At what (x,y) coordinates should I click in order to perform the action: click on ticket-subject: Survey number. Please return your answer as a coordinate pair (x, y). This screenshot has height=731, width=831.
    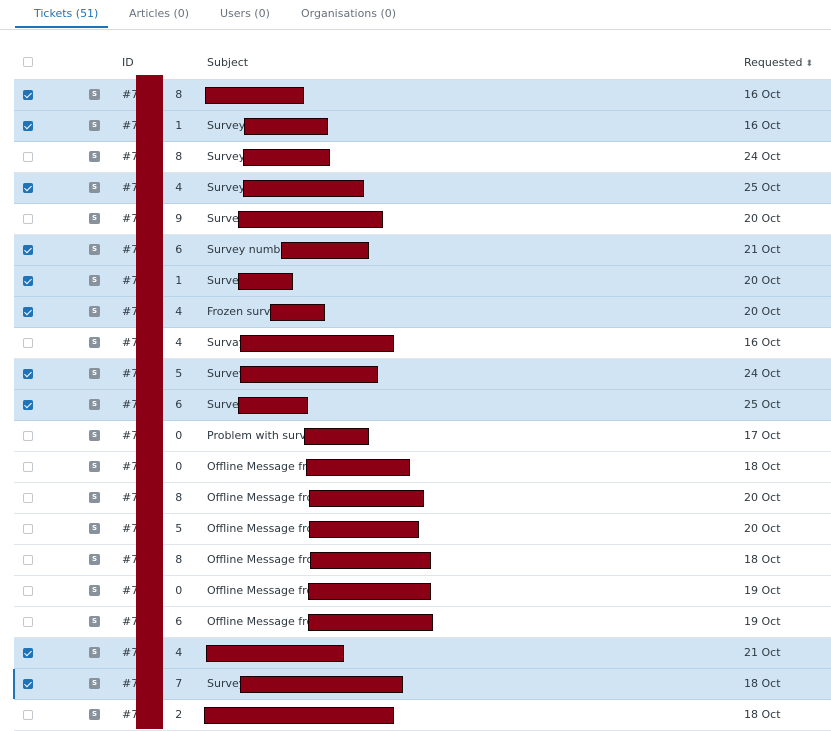
    Looking at the image, I should click on (249, 249).